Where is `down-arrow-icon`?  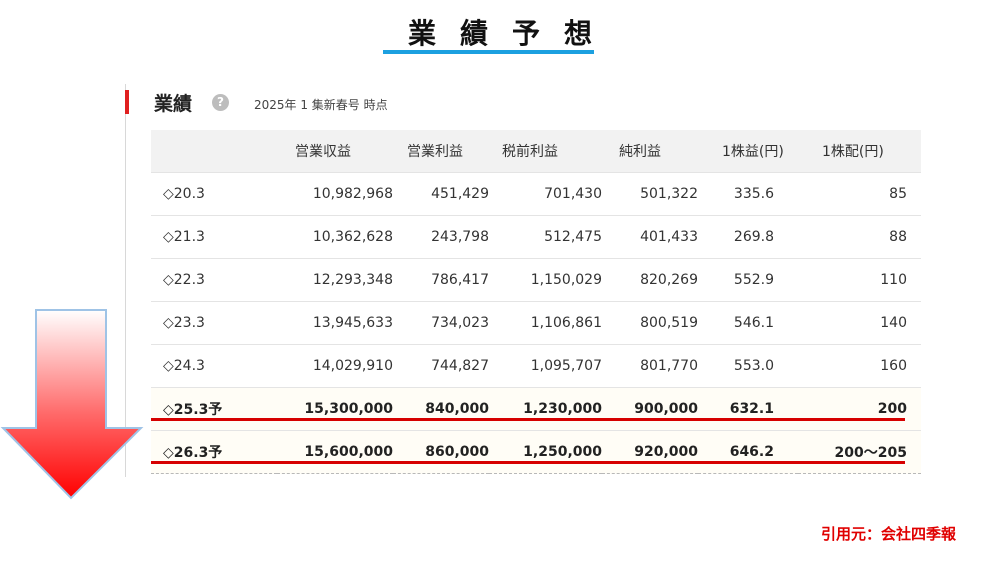 down-arrow-icon is located at coordinates (72, 404).